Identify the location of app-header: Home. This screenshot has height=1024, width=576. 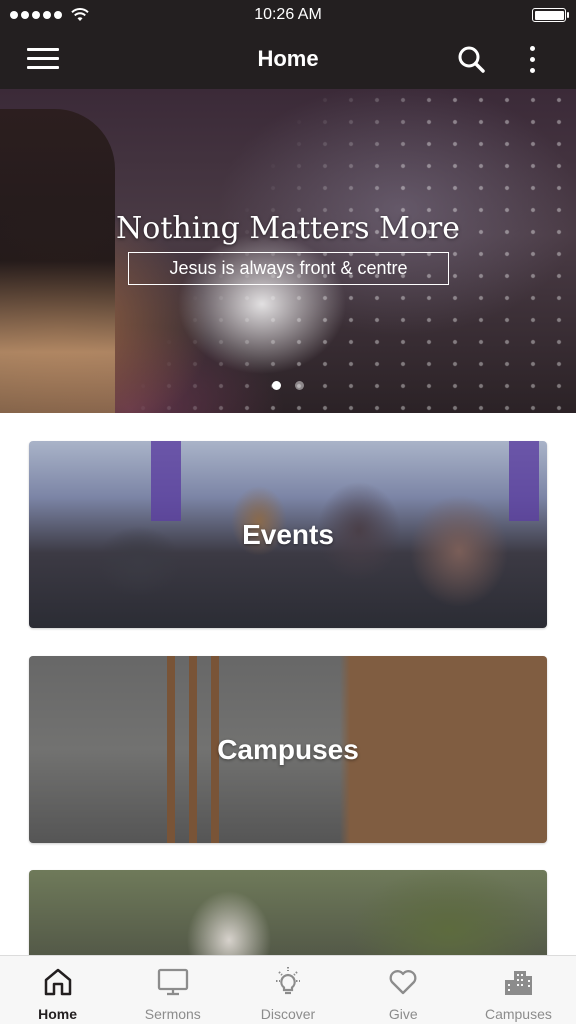
(288, 59).